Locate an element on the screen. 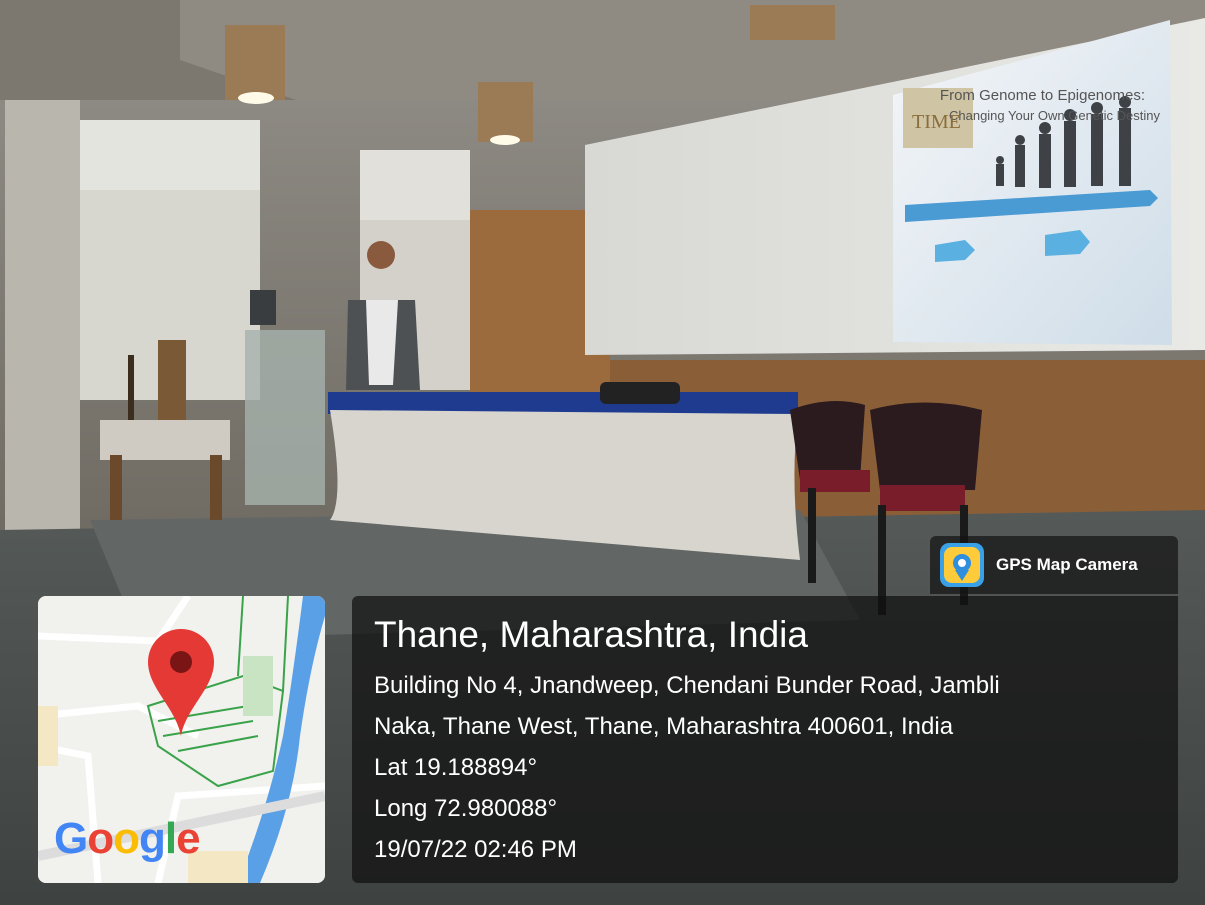  map-pin-icon is located at coordinates (181, 682).